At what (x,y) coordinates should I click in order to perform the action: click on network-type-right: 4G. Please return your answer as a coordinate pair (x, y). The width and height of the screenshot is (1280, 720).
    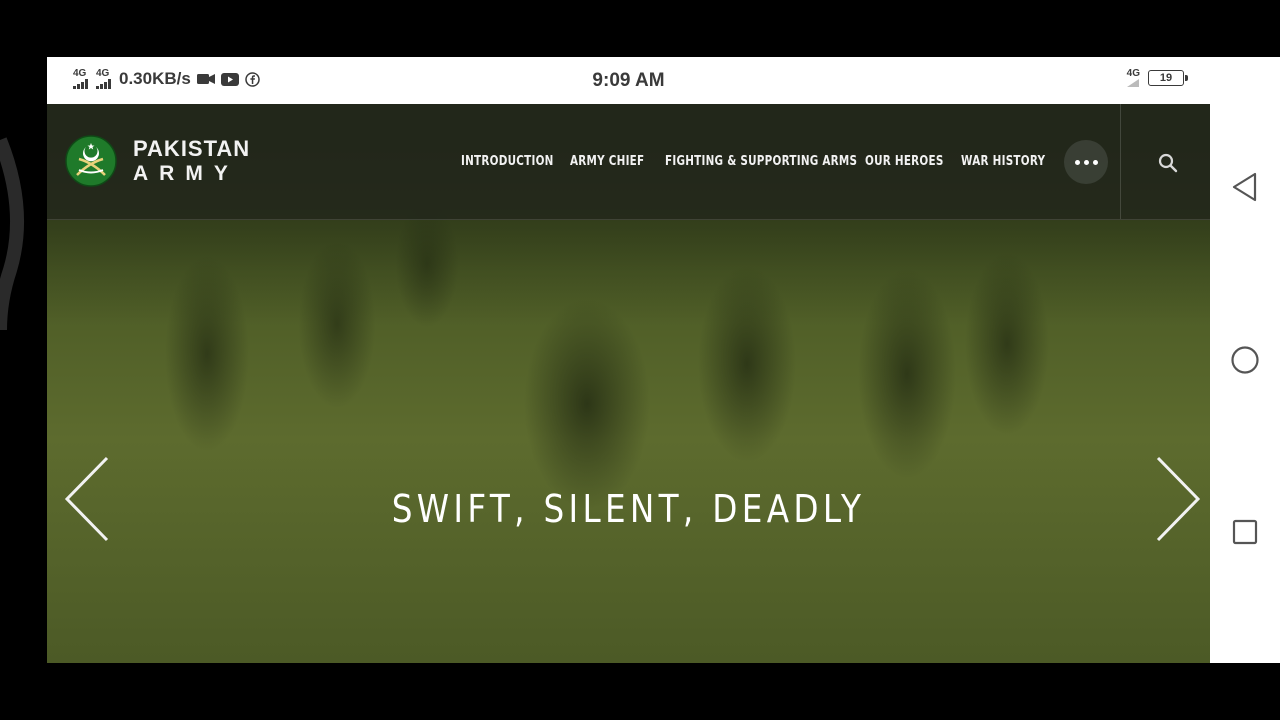
    Looking at the image, I should click on (1133, 73).